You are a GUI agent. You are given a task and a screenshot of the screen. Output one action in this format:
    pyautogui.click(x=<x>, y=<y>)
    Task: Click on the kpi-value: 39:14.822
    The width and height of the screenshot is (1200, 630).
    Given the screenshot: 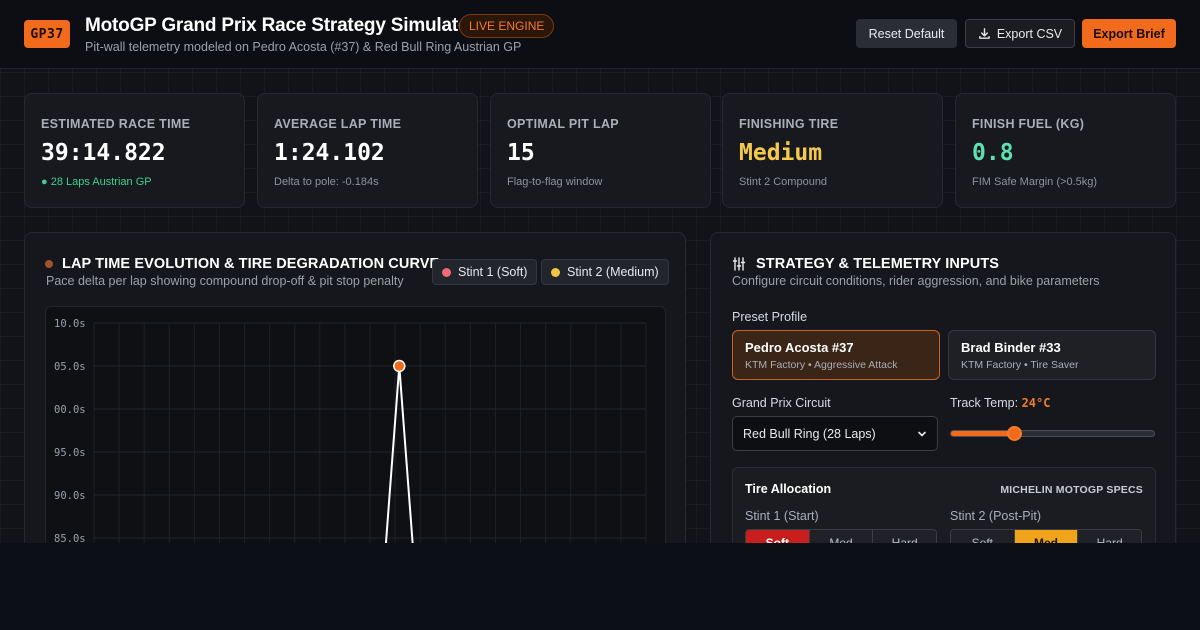 What is the action you would take?
    pyautogui.click(x=103, y=153)
    